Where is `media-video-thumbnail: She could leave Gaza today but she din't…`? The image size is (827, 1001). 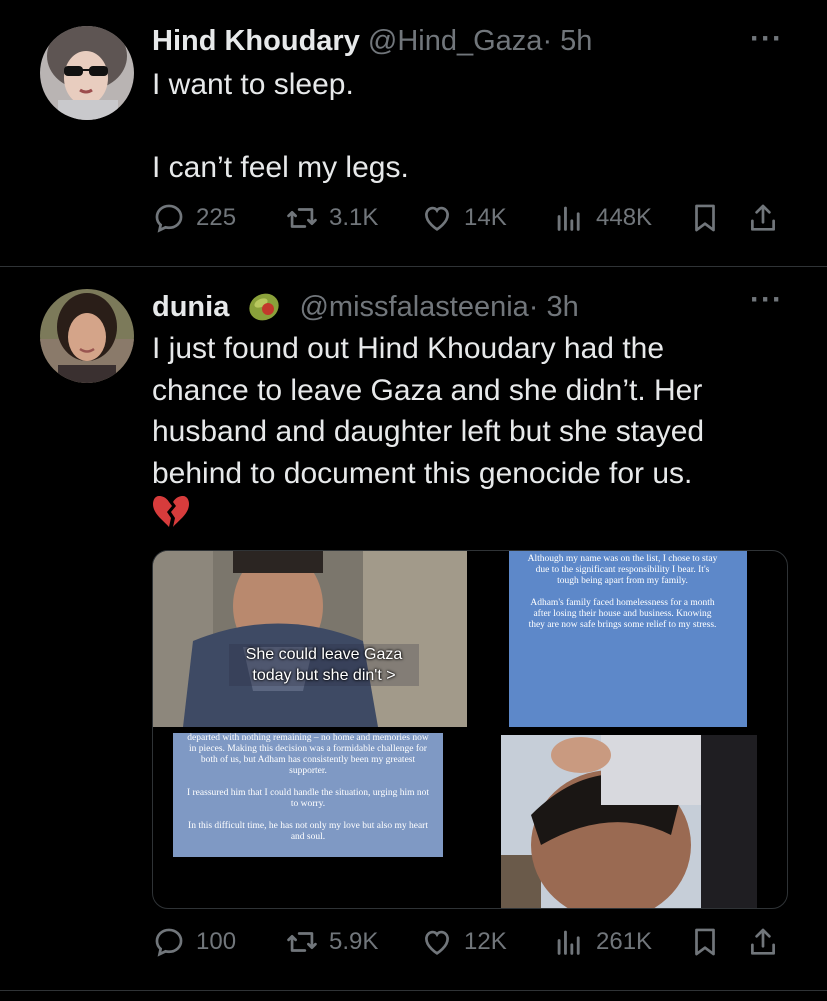 media-video-thumbnail: She could leave Gaza today but she din't… is located at coordinates (310, 639).